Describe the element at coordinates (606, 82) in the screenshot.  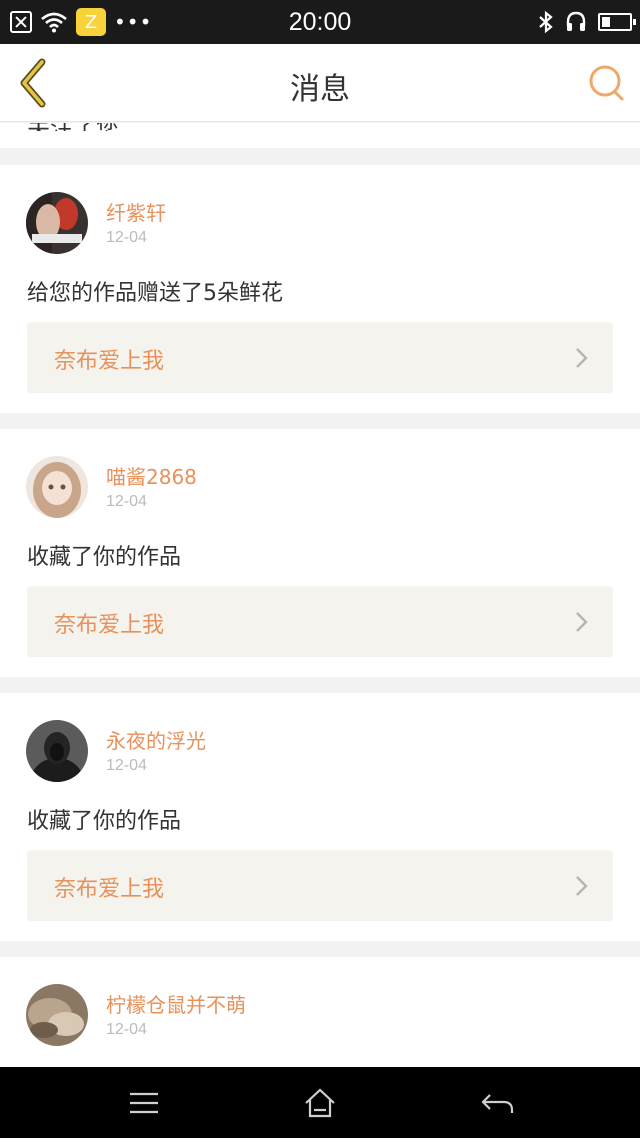
I see `search-icon` at that location.